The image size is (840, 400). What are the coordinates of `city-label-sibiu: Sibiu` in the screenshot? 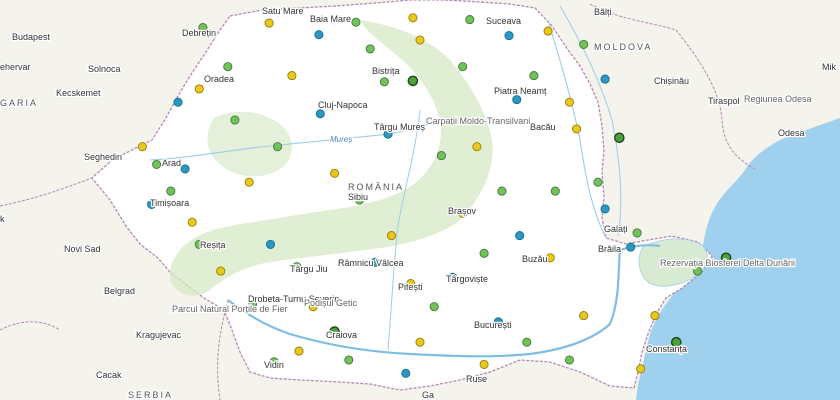 It's located at (358, 197).